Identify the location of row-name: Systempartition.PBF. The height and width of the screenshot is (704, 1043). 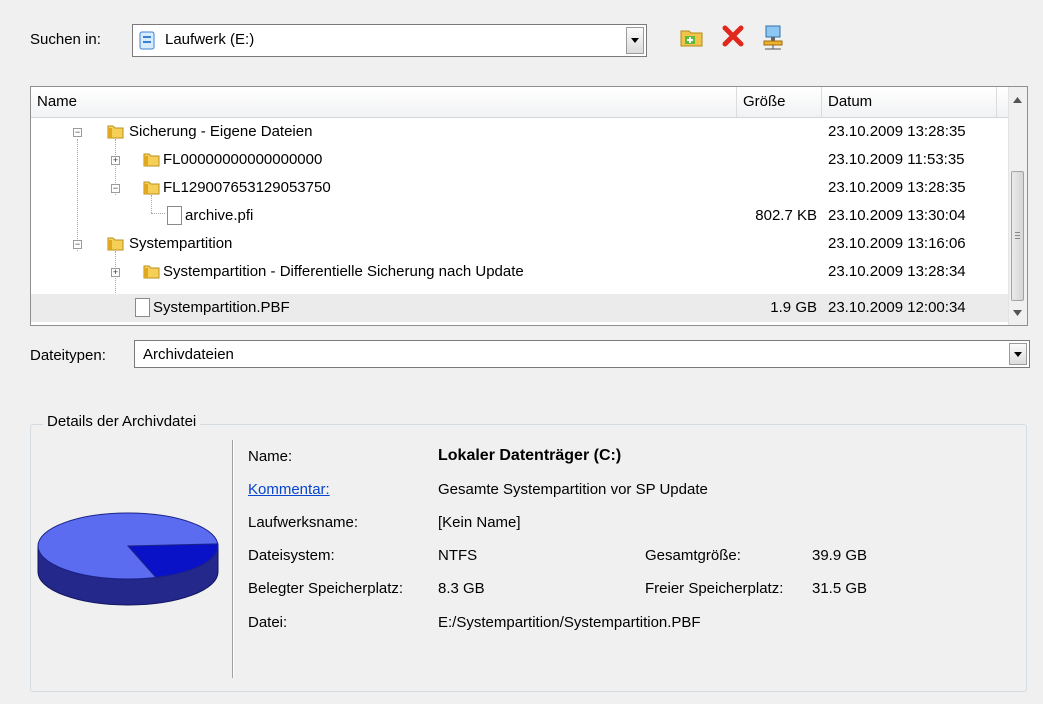
(221, 307).